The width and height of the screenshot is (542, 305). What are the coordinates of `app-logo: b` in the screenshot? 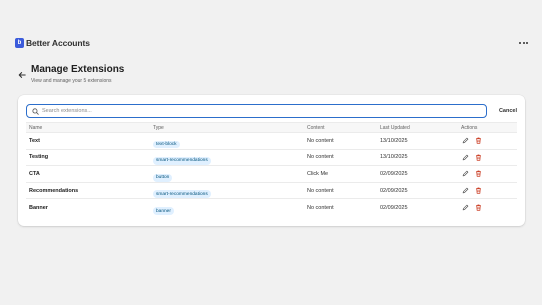 It's located at (19, 43).